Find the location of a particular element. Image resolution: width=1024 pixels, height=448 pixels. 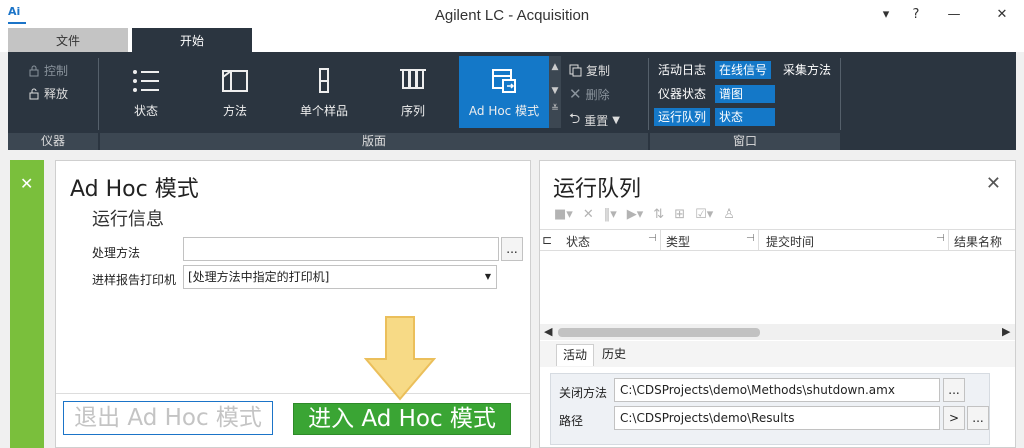

reset-button: ⮌ 重置 ▼ is located at coordinates (594, 120).